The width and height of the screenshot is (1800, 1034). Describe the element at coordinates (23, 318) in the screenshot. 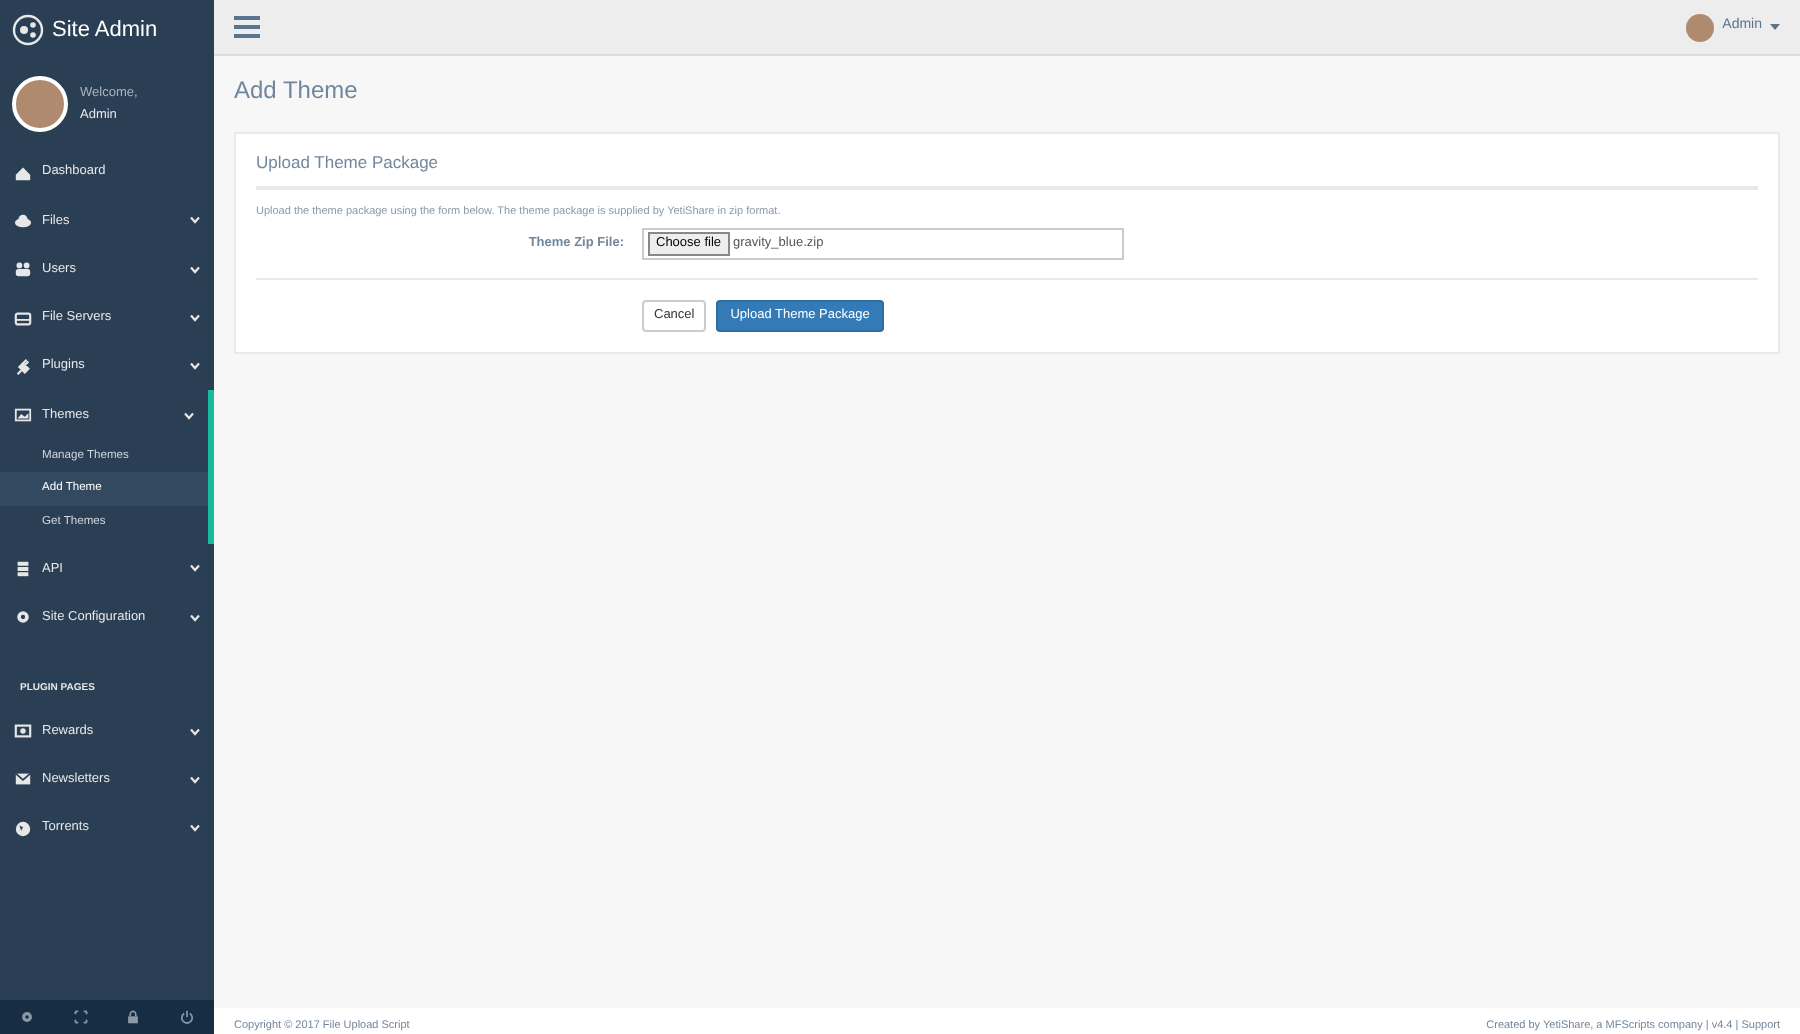

I see `drive-icon` at that location.